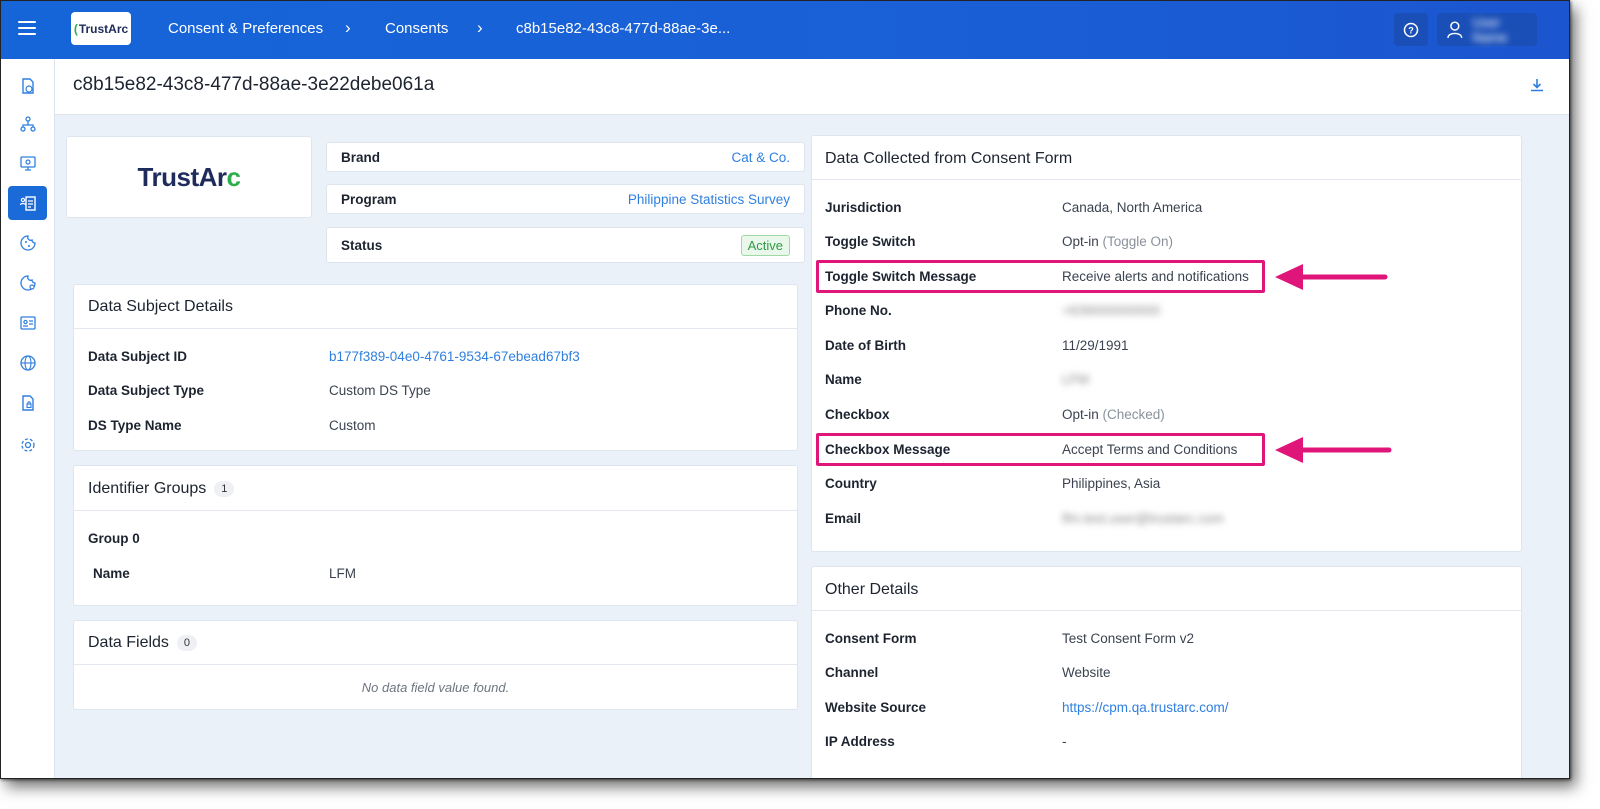 The height and width of the screenshot is (809, 1600). Describe the element at coordinates (435, 665) in the screenshot. I see `data-fields-card: Data Fields 0 No data field value found.` at that location.